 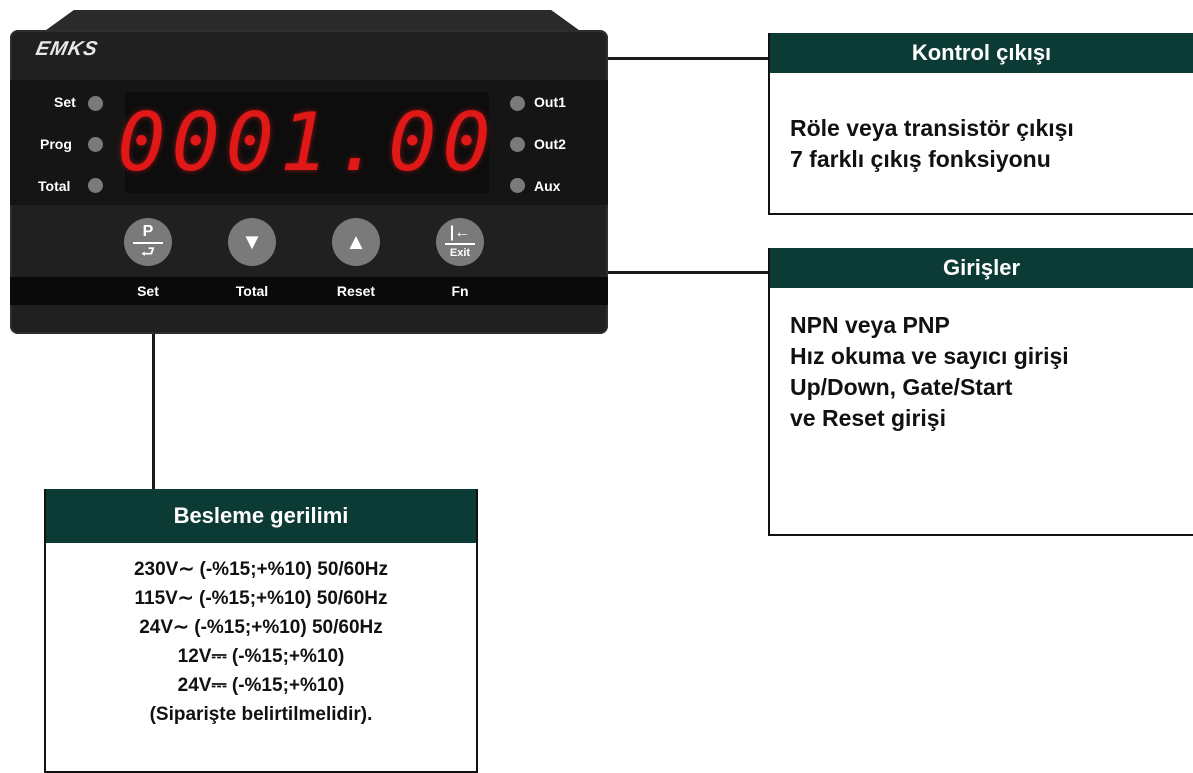 I want to click on brand-logo: EMKS, so click(x=67, y=49).